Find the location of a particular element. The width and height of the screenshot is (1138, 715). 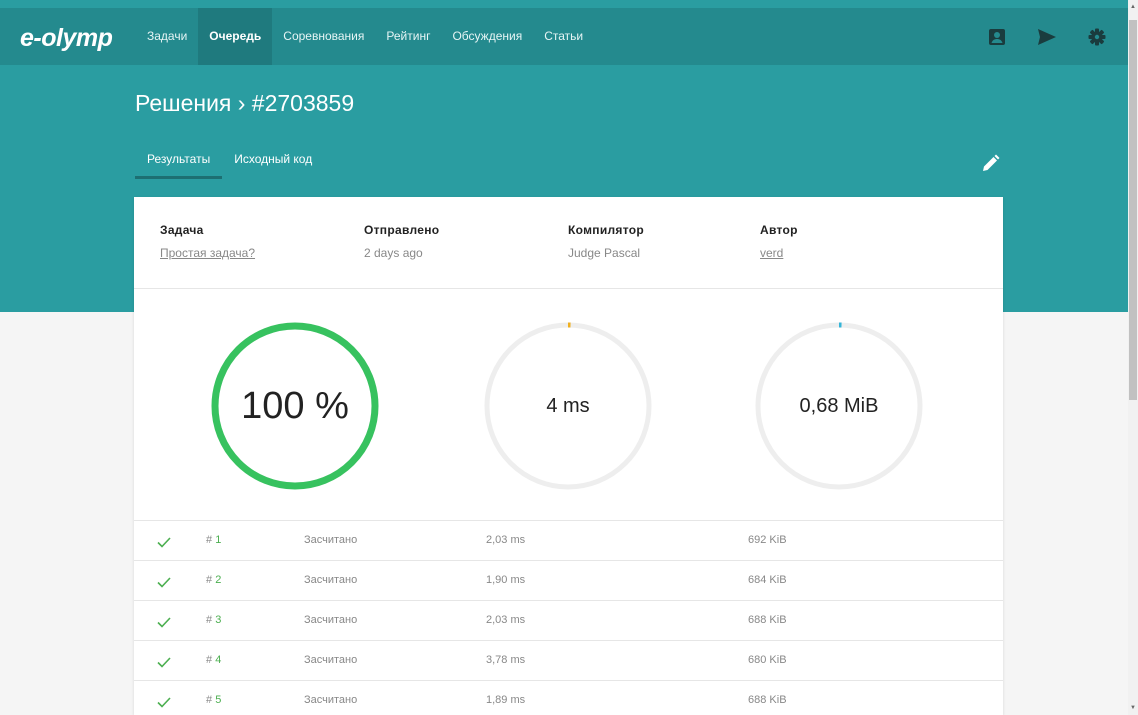

test-row: # 5 Засчитано 1,89 ms 688 KiB is located at coordinates (568, 698).